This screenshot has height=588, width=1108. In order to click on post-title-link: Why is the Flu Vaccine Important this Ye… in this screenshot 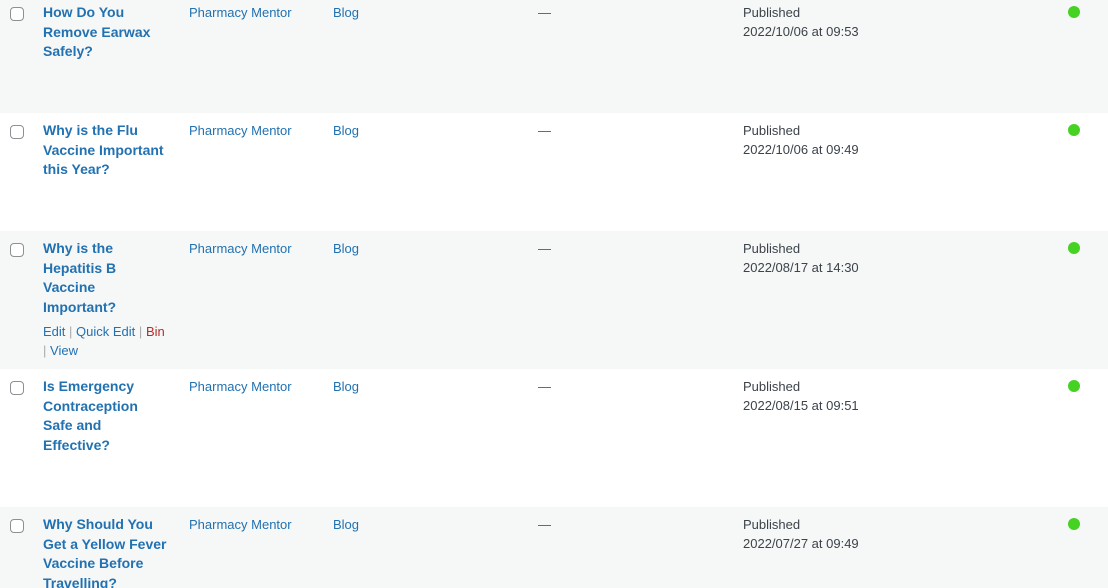, I will do `click(110, 150)`.